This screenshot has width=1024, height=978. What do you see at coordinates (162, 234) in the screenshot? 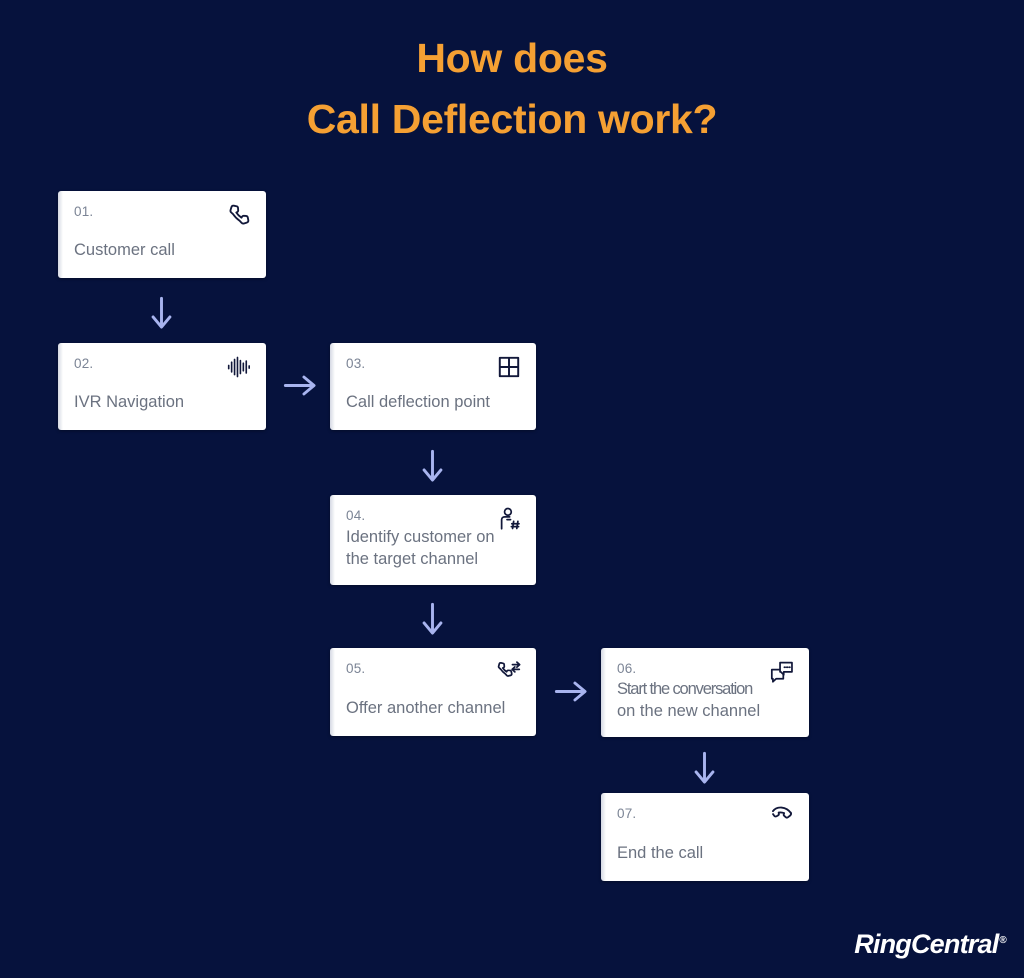
I see `flow-card-step-1: 01. Customer call` at bounding box center [162, 234].